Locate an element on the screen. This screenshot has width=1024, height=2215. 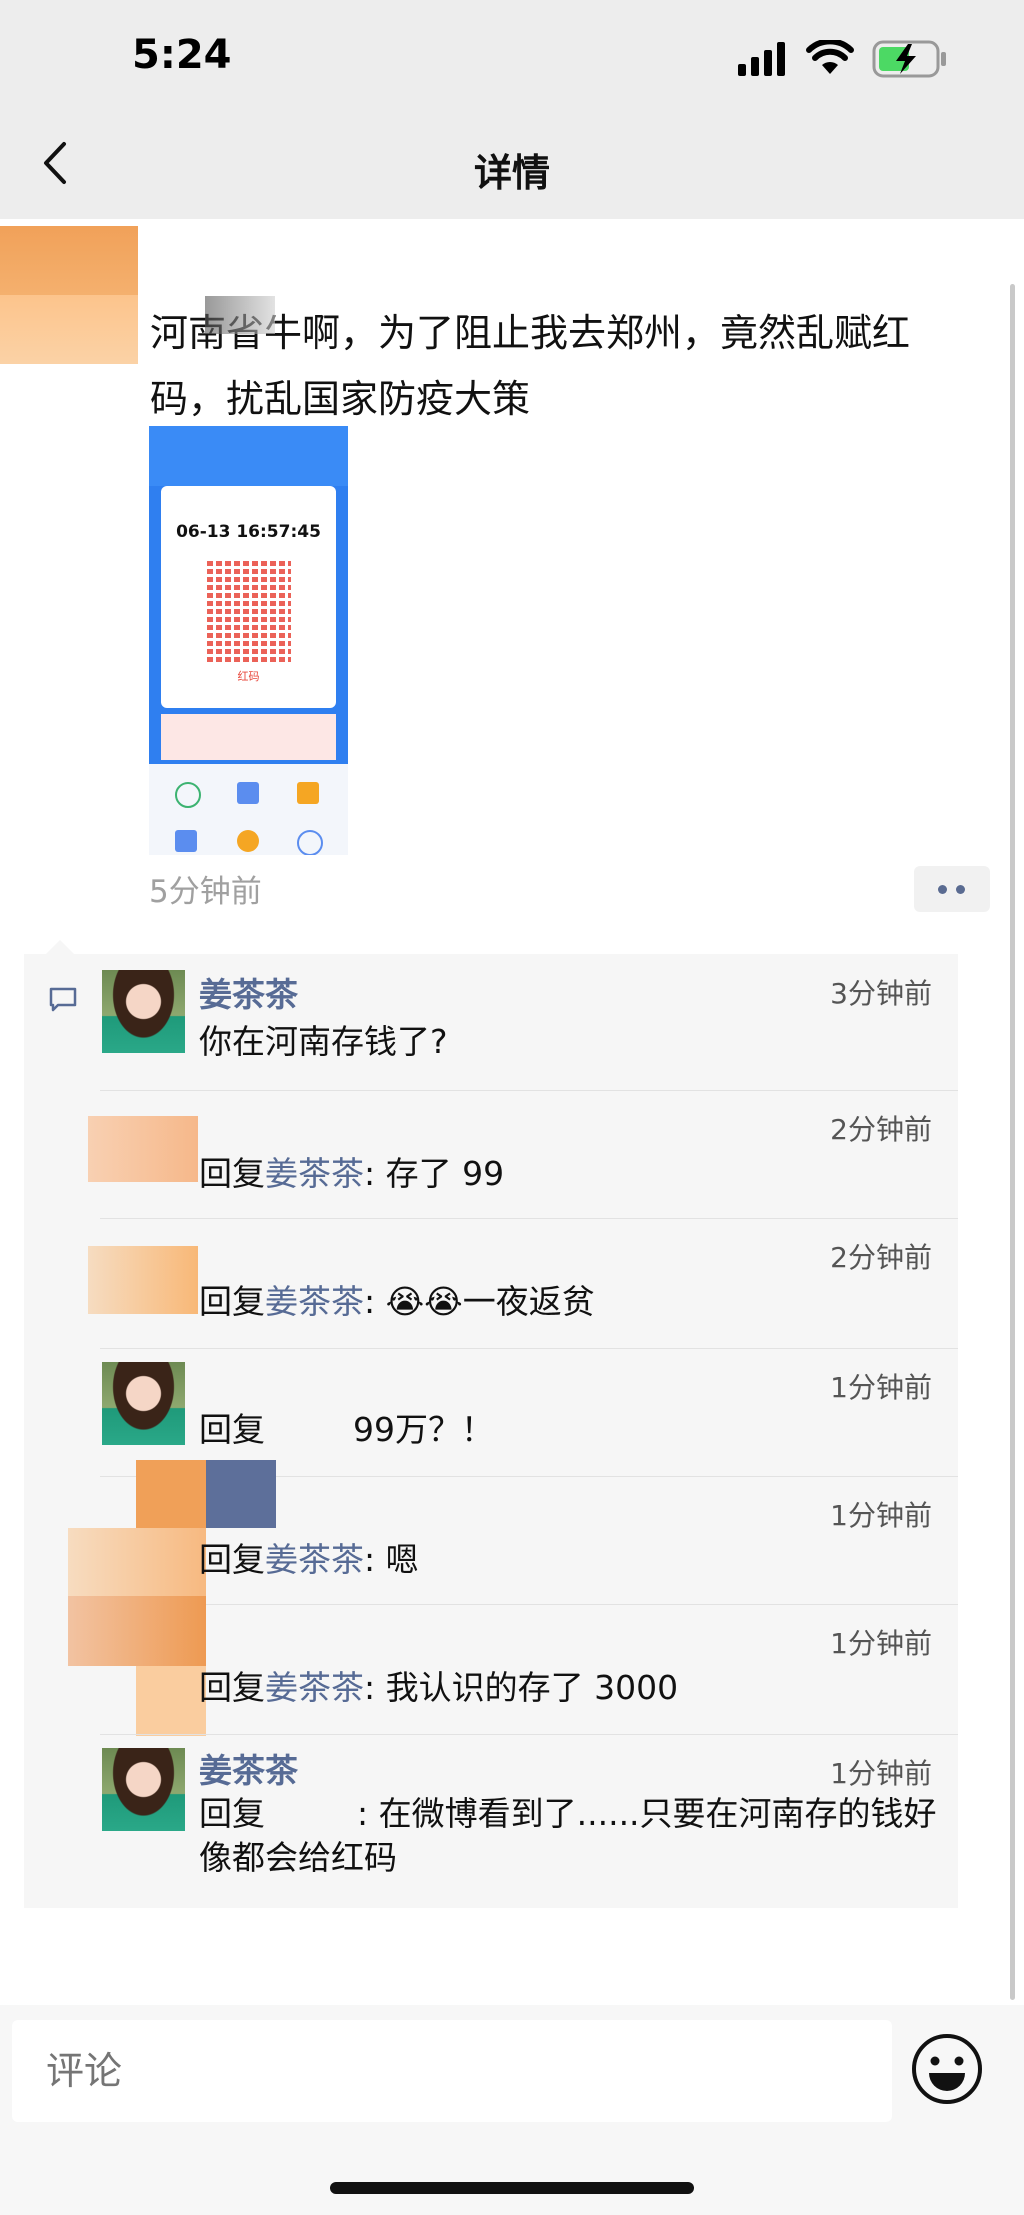
comment-text: 回复姜茶茶: 😭😭一夜返贫 is located at coordinates (569, 1302).